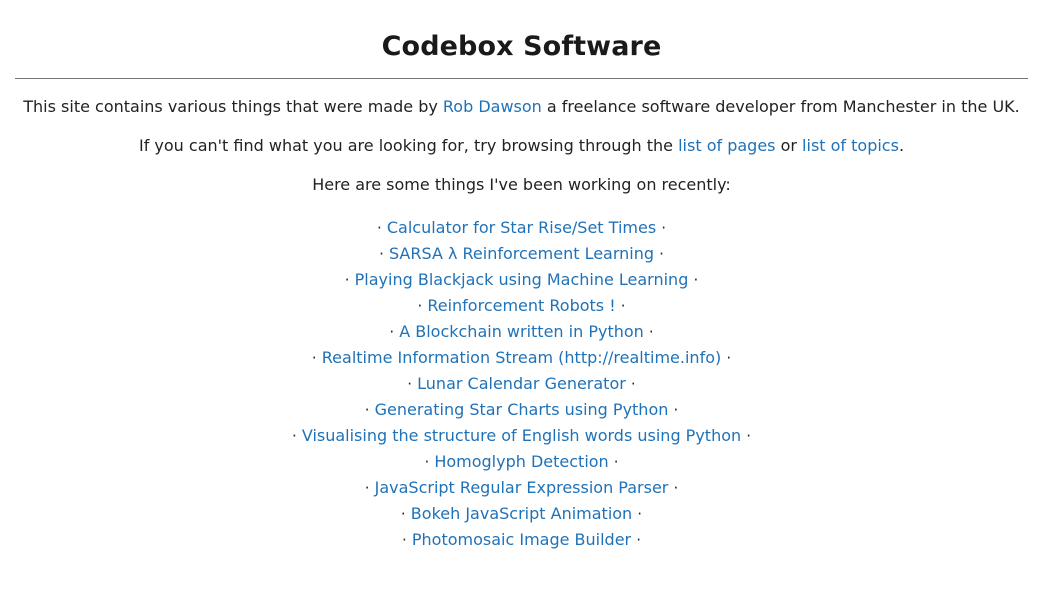 This screenshot has height=596, width=1043. I want to click on project-link: Reinforcement Robots !, so click(521, 305).